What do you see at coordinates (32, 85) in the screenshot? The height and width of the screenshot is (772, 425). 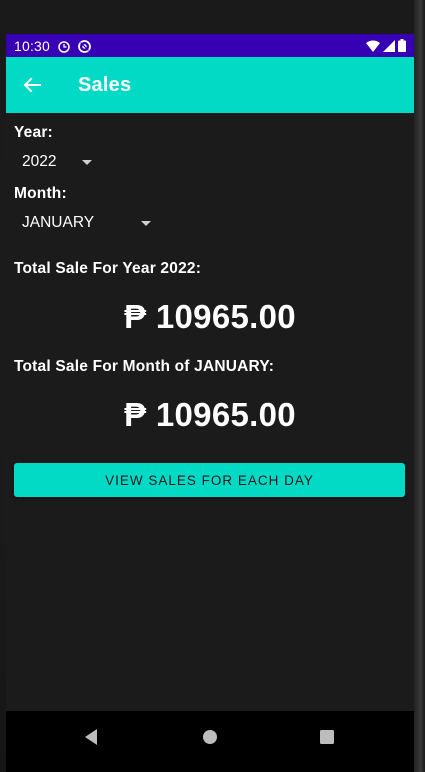 I see `arrow-left-icon` at bounding box center [32, 85].